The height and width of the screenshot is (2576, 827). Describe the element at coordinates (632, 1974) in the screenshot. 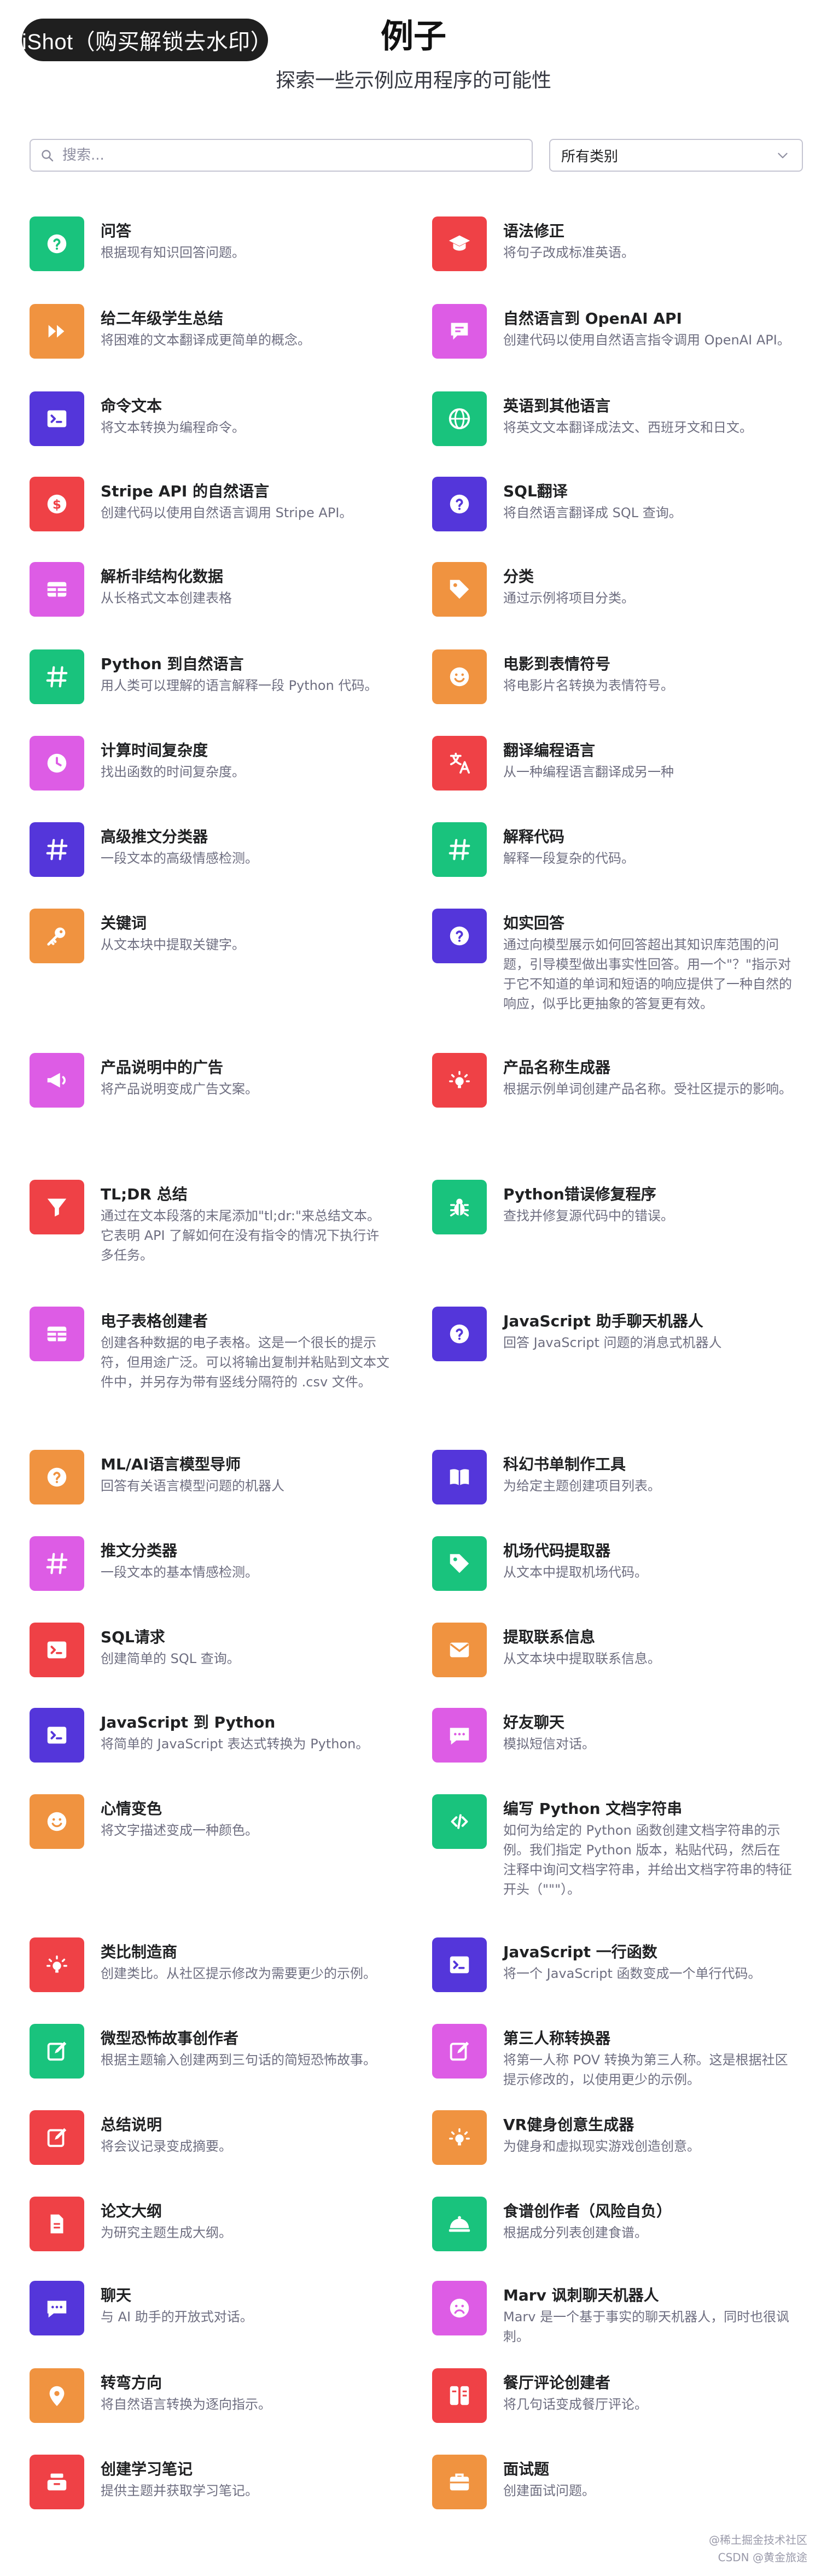

I see `example-description: 将一个 JavaScript 函数变成一个单行代码。` at that location.